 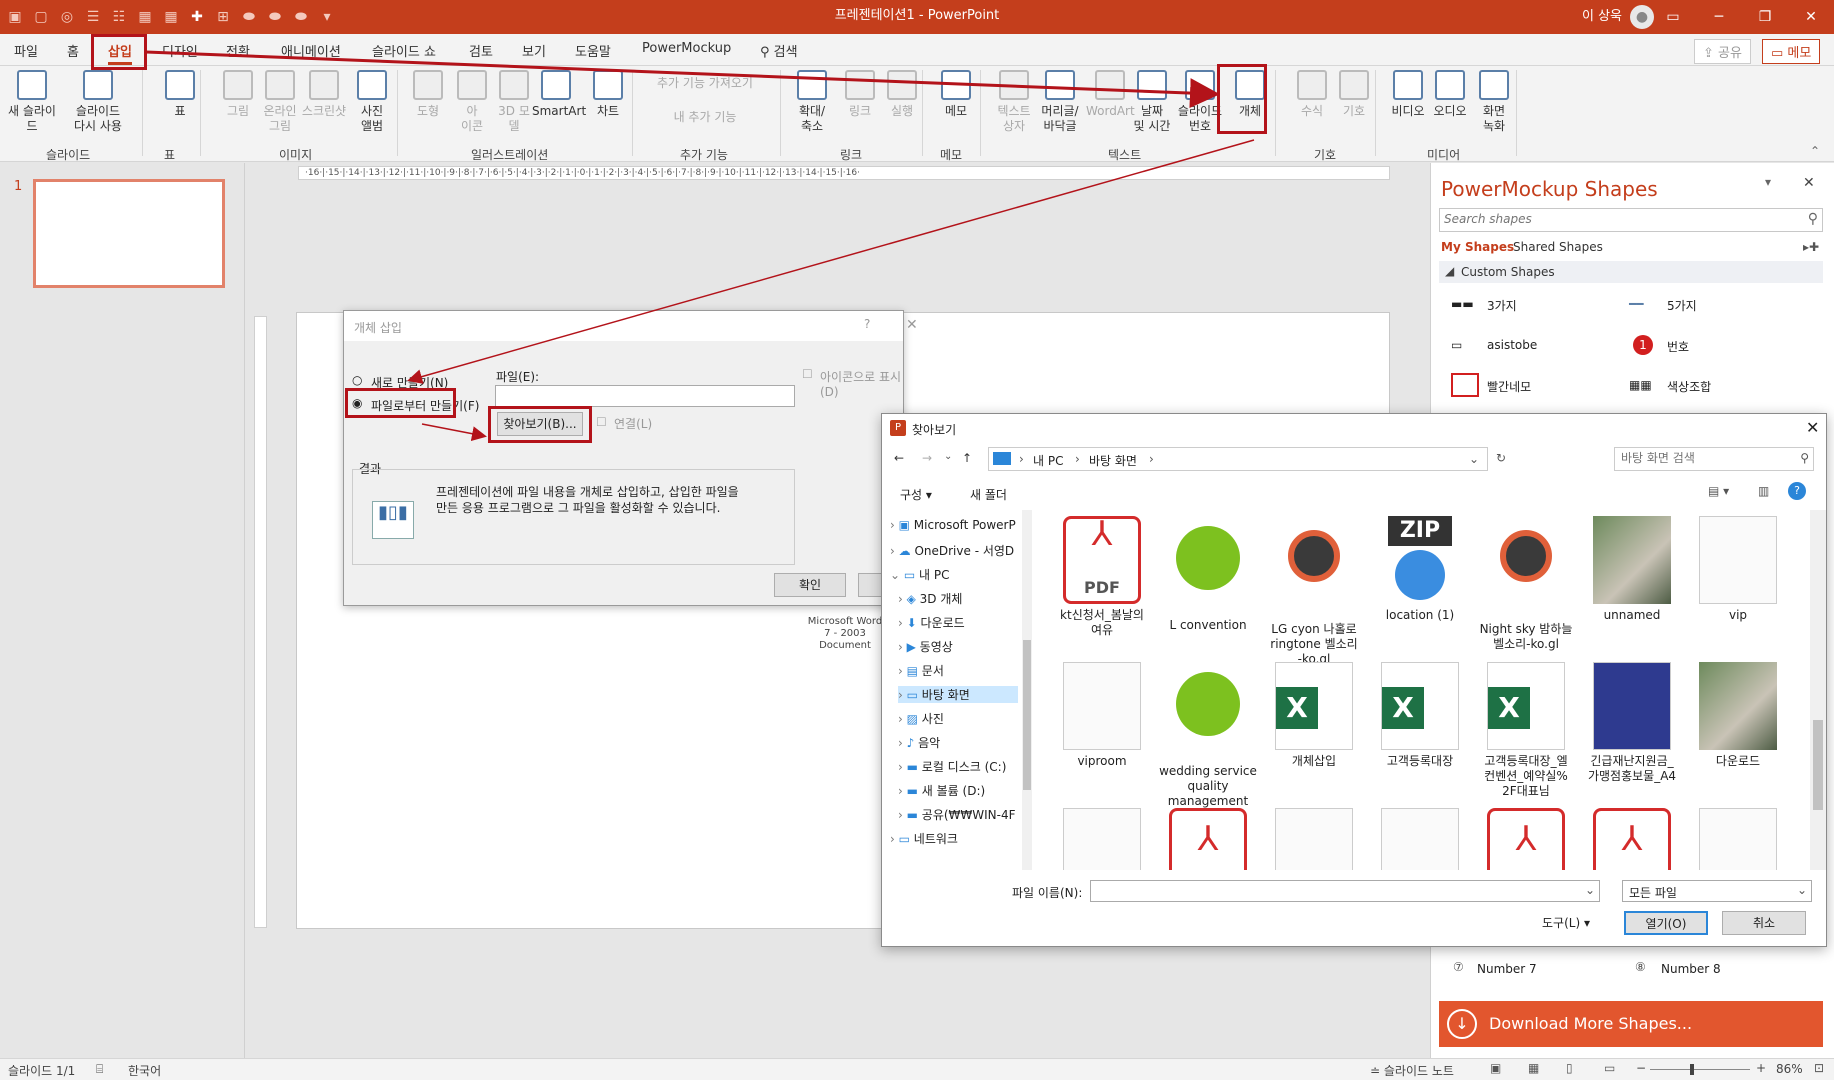 I want to click on zoom-out-icon: −, so click(x=1641, y=1068).